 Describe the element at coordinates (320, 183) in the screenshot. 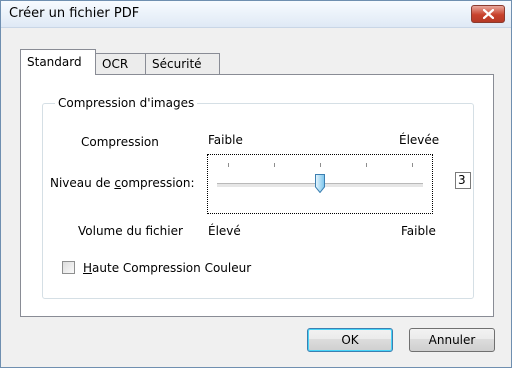

I see `slider-thumb` at that location.